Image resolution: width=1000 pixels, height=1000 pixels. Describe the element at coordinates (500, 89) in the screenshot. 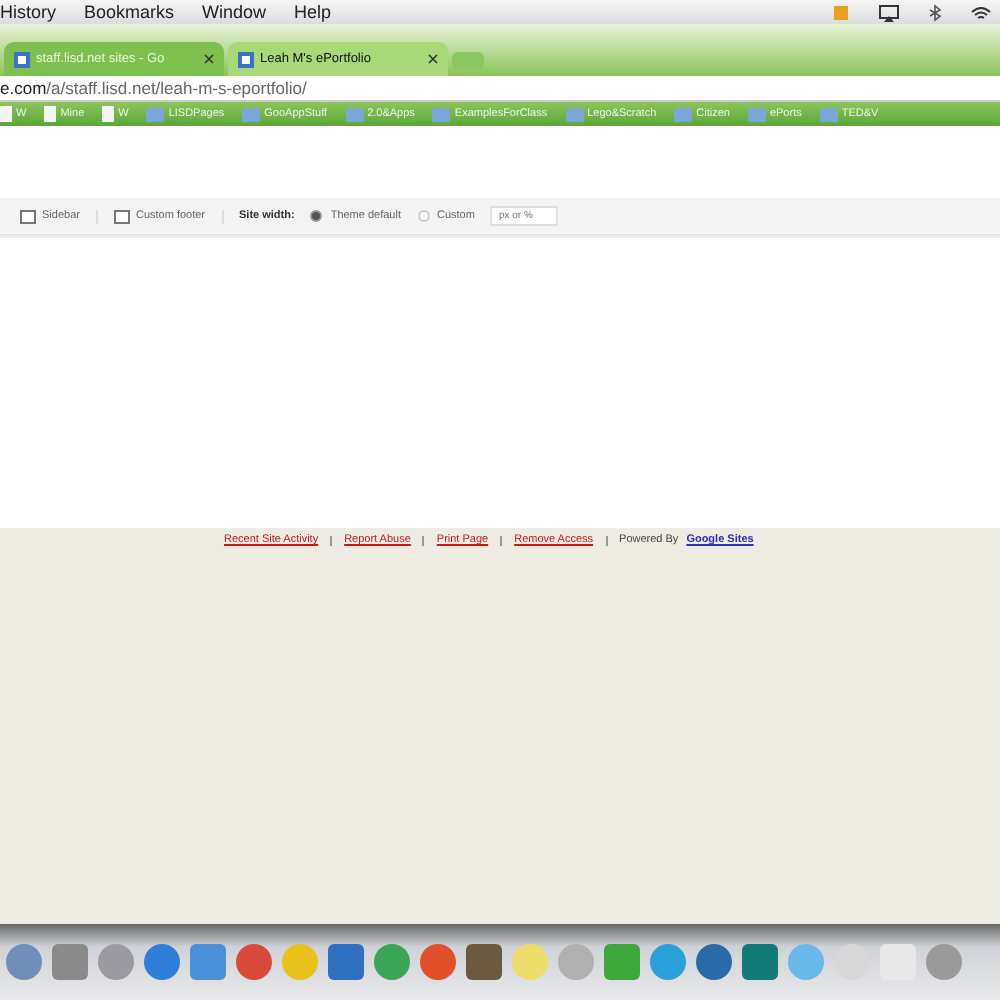

I see `address-bar: e.com/a/staff.lisd.net/leah-m-s-eportfolio/` at that location.